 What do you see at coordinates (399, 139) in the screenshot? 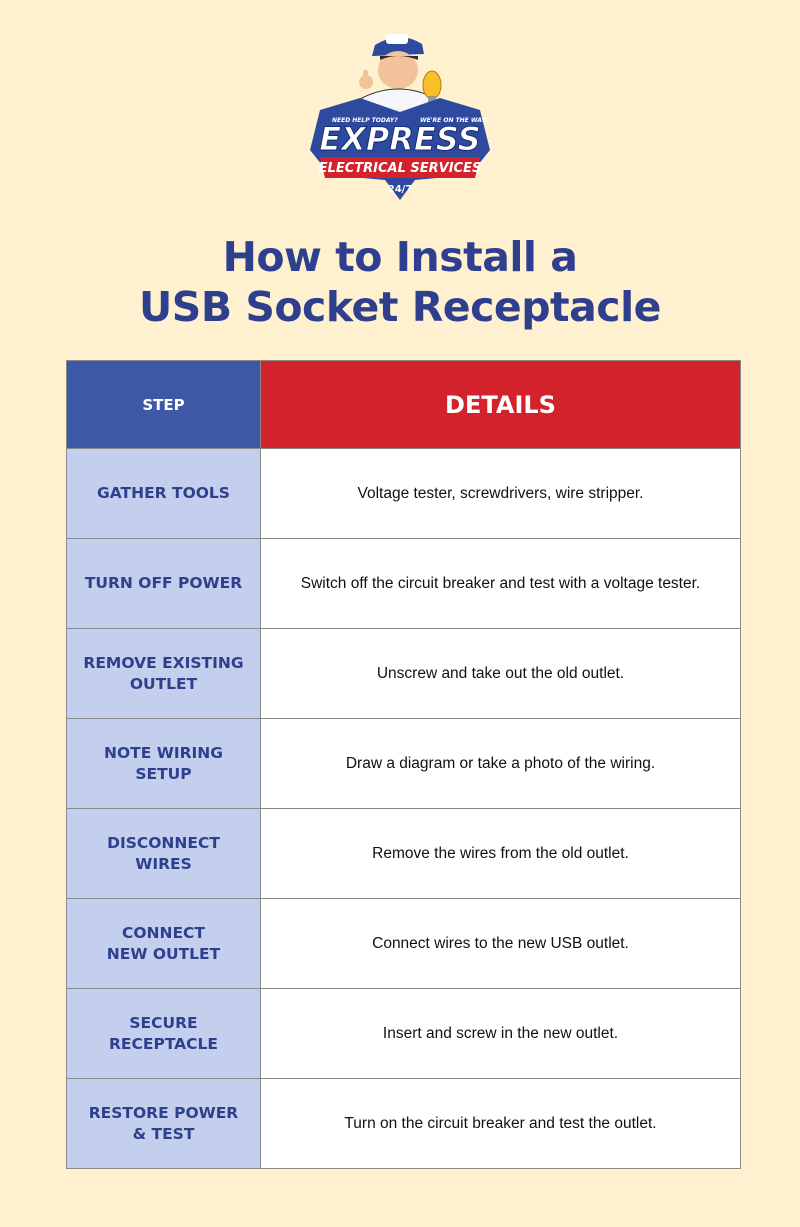
I see `brand-name: EXPRESS` at bounding box center [399, 139].